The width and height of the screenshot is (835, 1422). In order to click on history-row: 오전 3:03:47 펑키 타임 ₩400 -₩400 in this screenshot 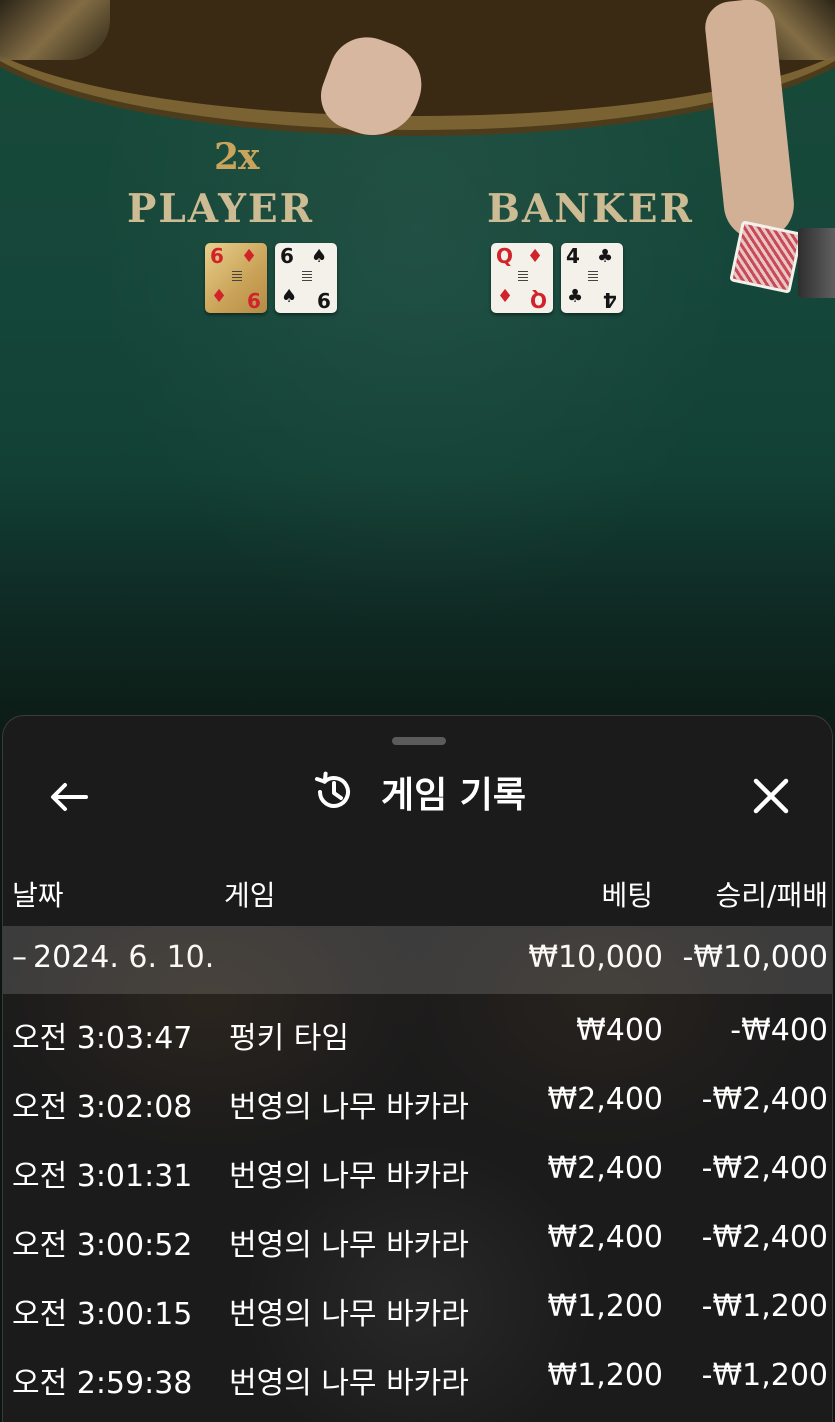, I will do `click(417, 1034)`.